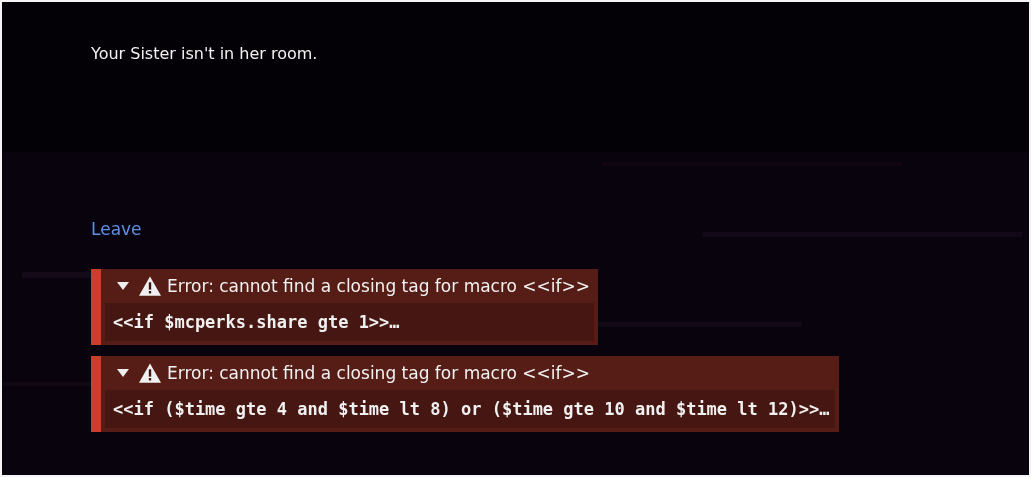 Image resolution: width=1031 pixels, height=477 pixels. Describe the element at coordinates (205, 53) in the screenshot. I see `passage-text: Your Sister isn't in her room.` at that location.